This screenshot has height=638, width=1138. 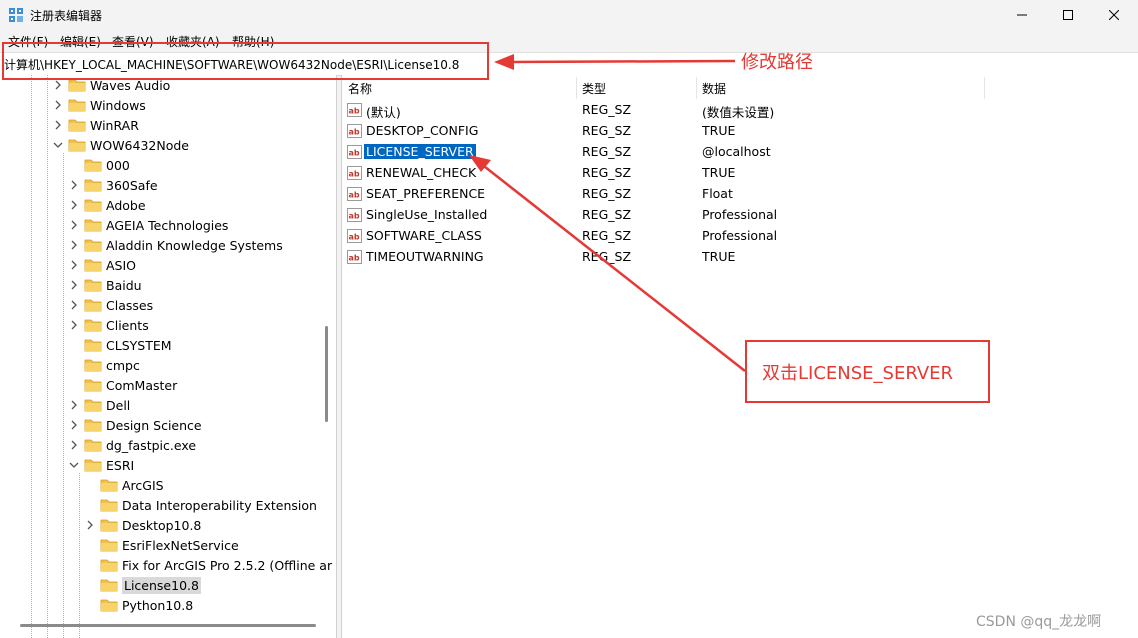 What do you see at coordinates (425, 256) in the screenshot?
I see `value-name: TIMEOUTWARNING` at bounding box center [425, 256].